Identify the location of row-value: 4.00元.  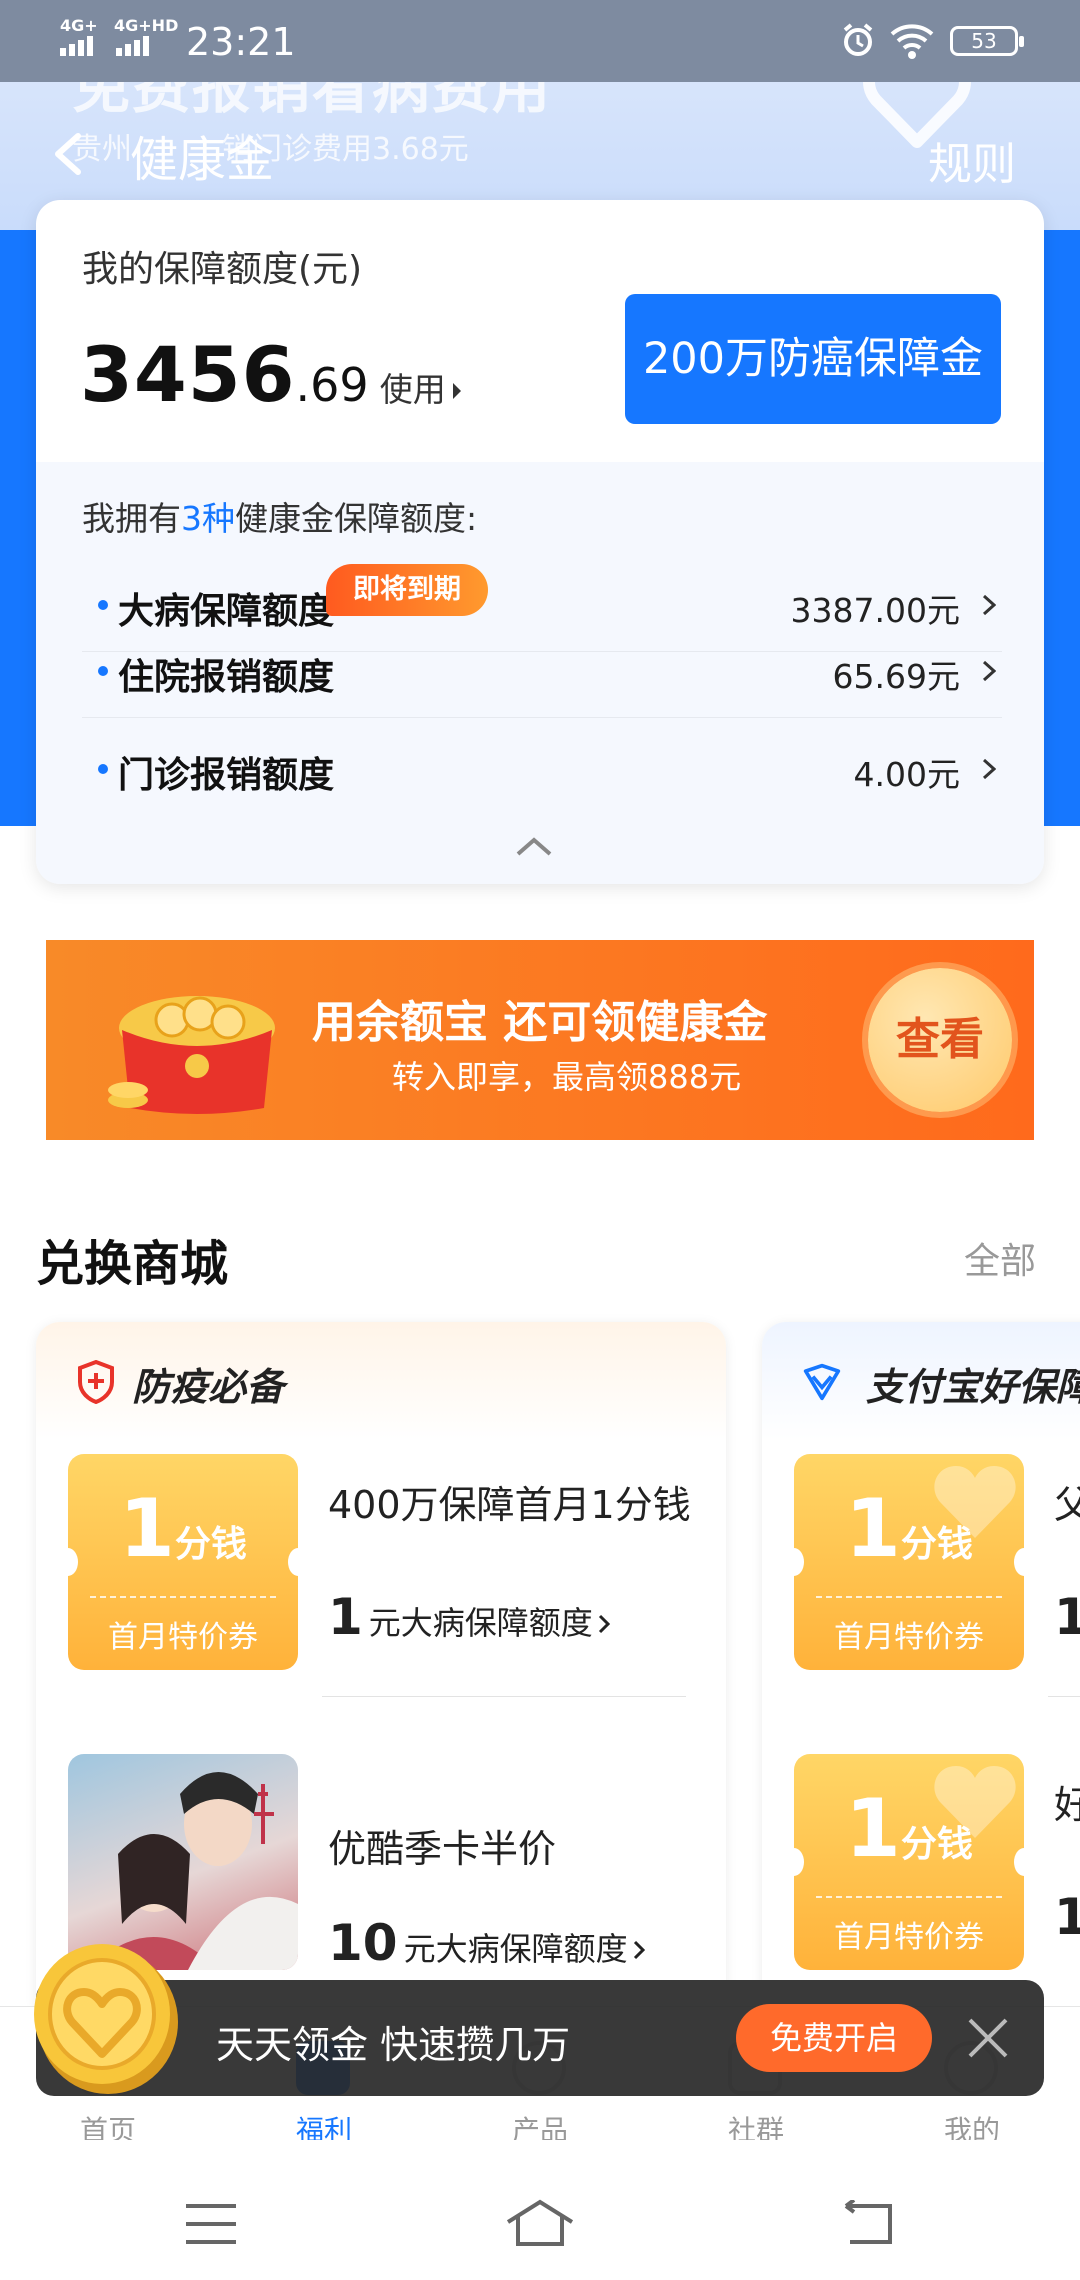
(906, 774).